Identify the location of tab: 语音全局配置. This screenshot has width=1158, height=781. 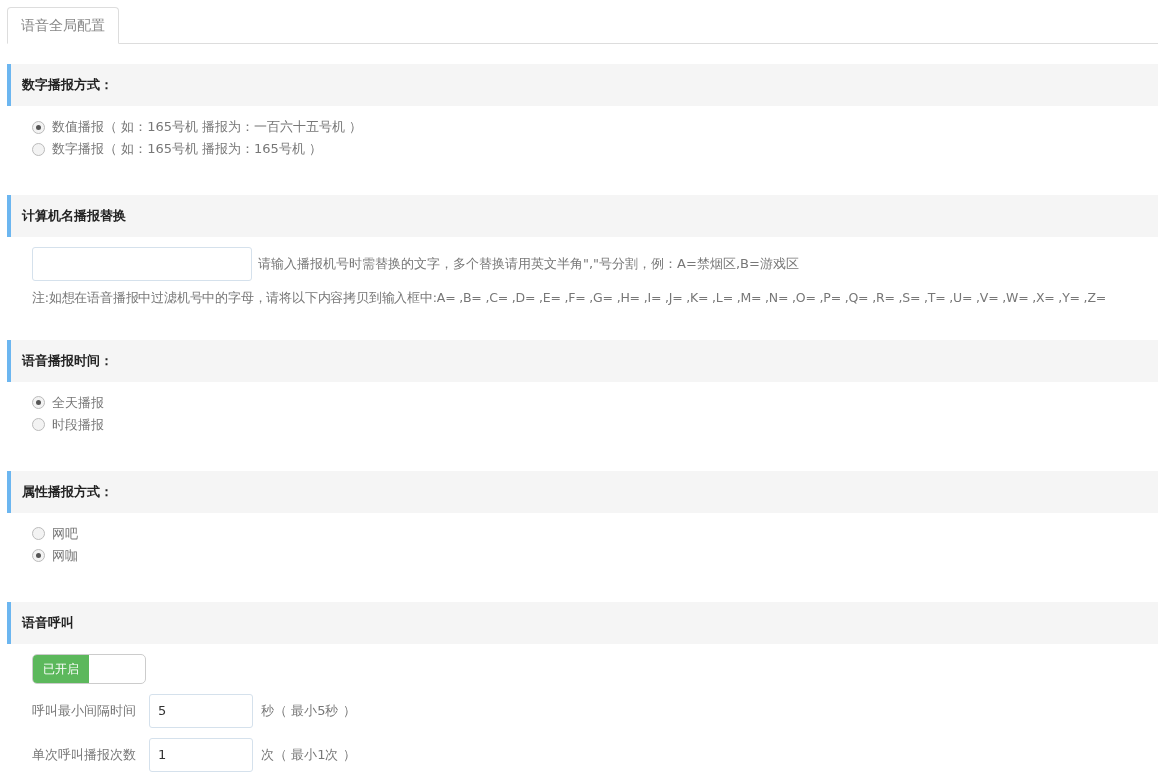
(63, 25).